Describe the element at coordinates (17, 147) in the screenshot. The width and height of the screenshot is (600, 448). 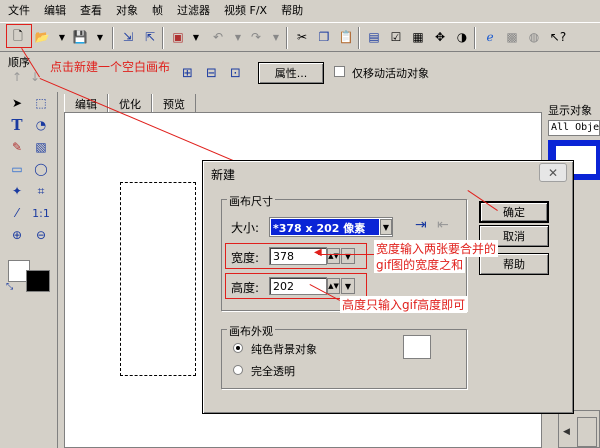
I see `brush-icon: ✎` at that location.